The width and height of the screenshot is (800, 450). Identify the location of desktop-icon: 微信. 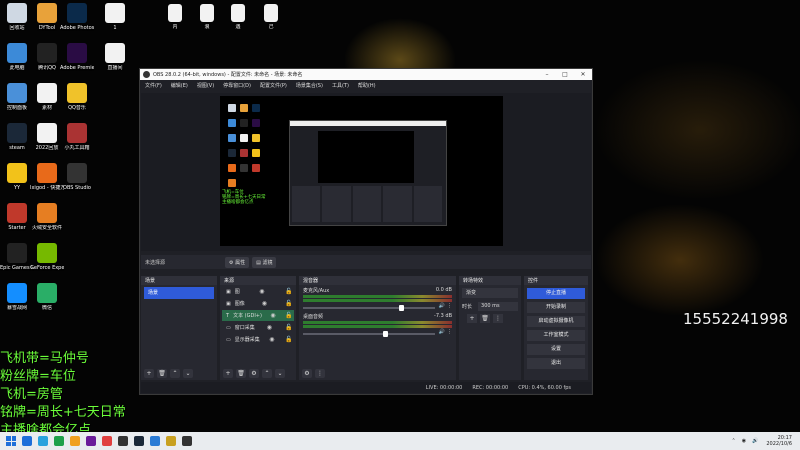
(47, 297).